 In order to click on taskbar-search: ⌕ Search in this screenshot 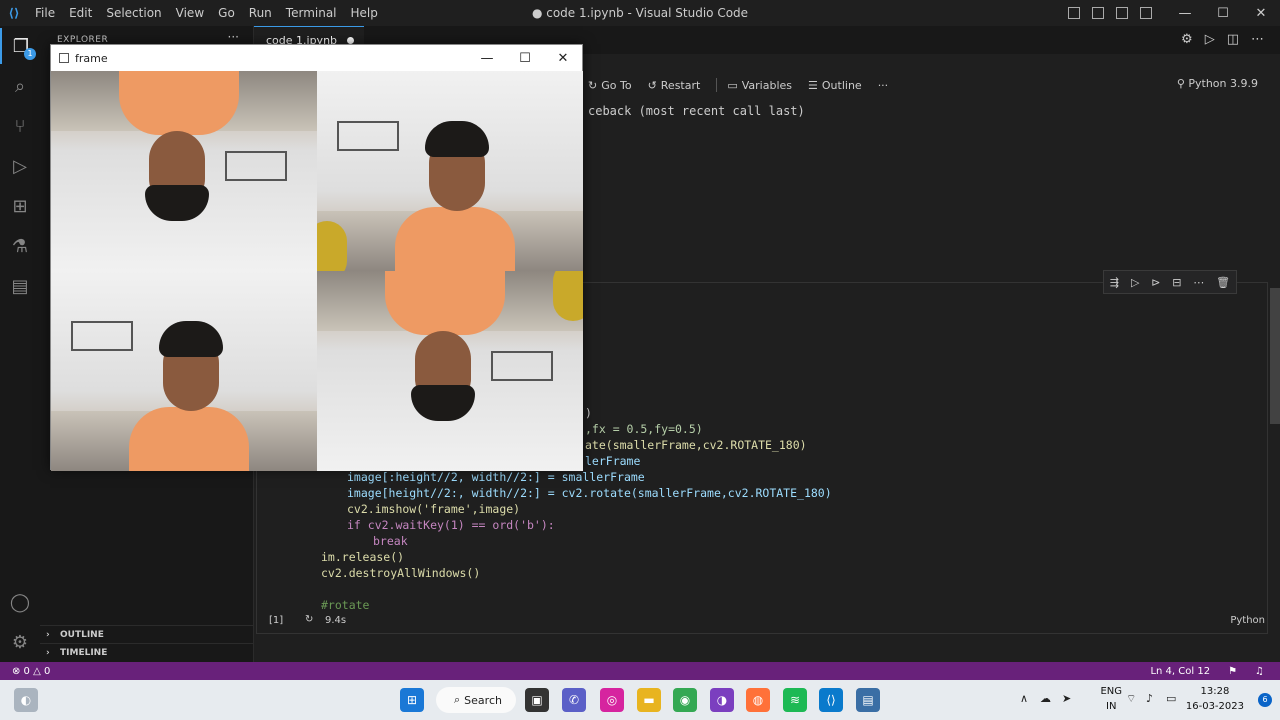, I will do `click(476, 700)`.